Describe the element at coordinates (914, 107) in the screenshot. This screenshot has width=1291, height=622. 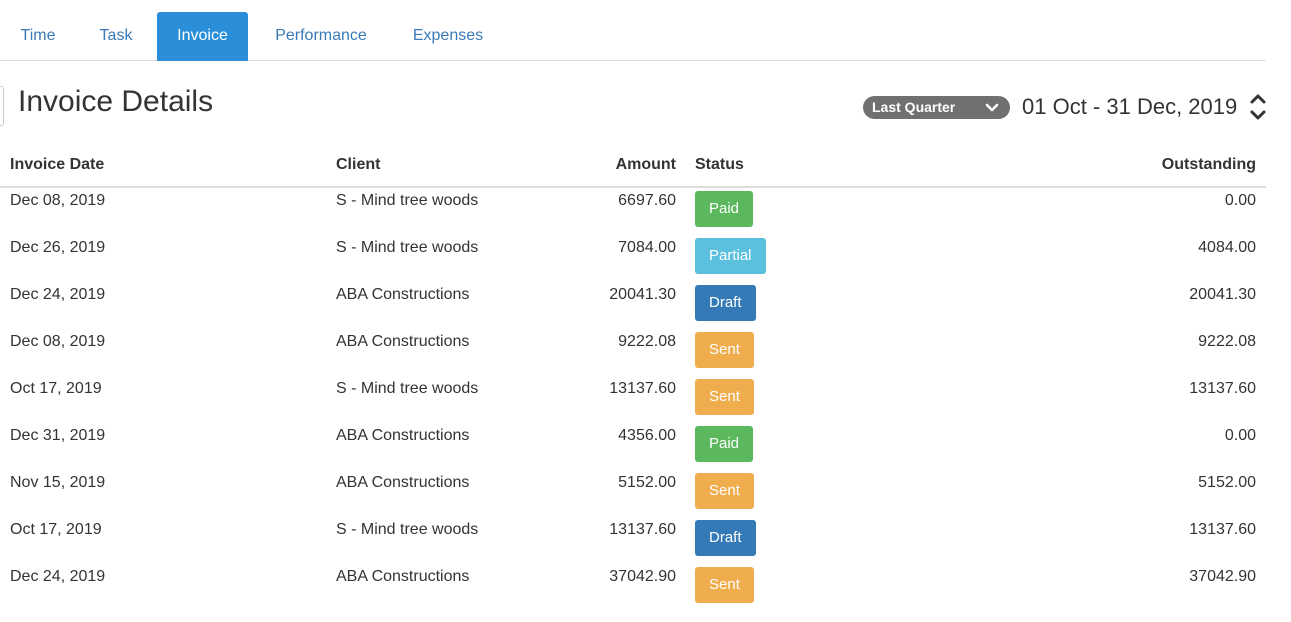
I see `range-select-label: Last Quarter` at that location.